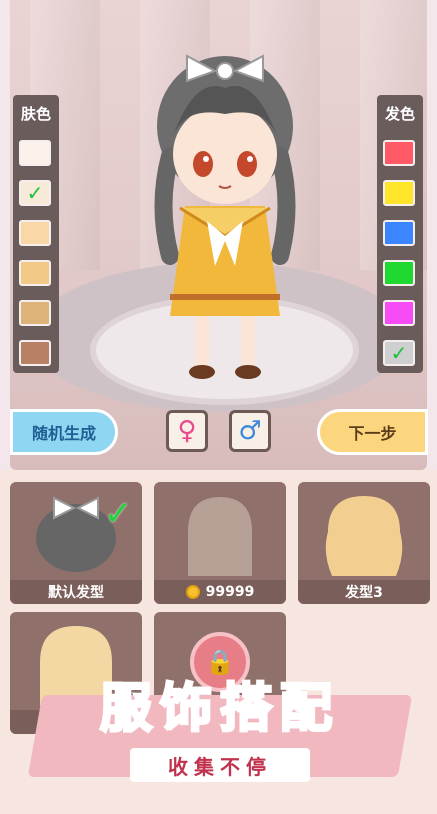 The width and height of the screenshot is (437, 814). Describe the element at coordinates (187, 431) in the screenshot. I see `female-icon: ♀` at that location.